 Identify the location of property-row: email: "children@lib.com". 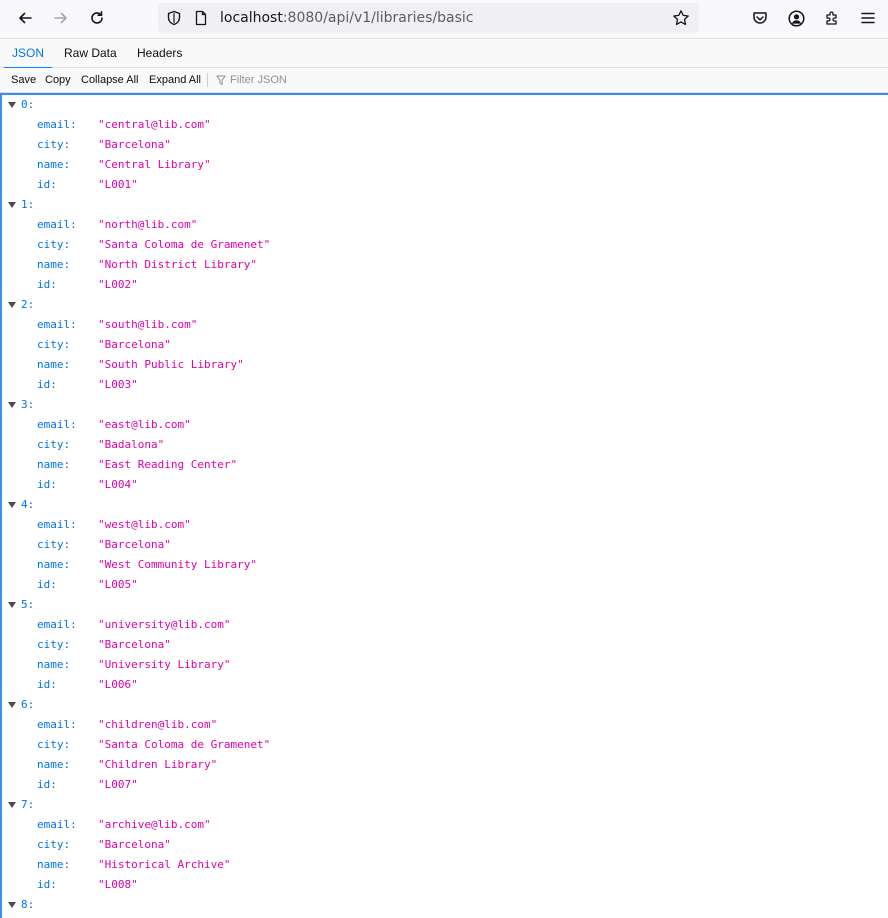
(444, 725).